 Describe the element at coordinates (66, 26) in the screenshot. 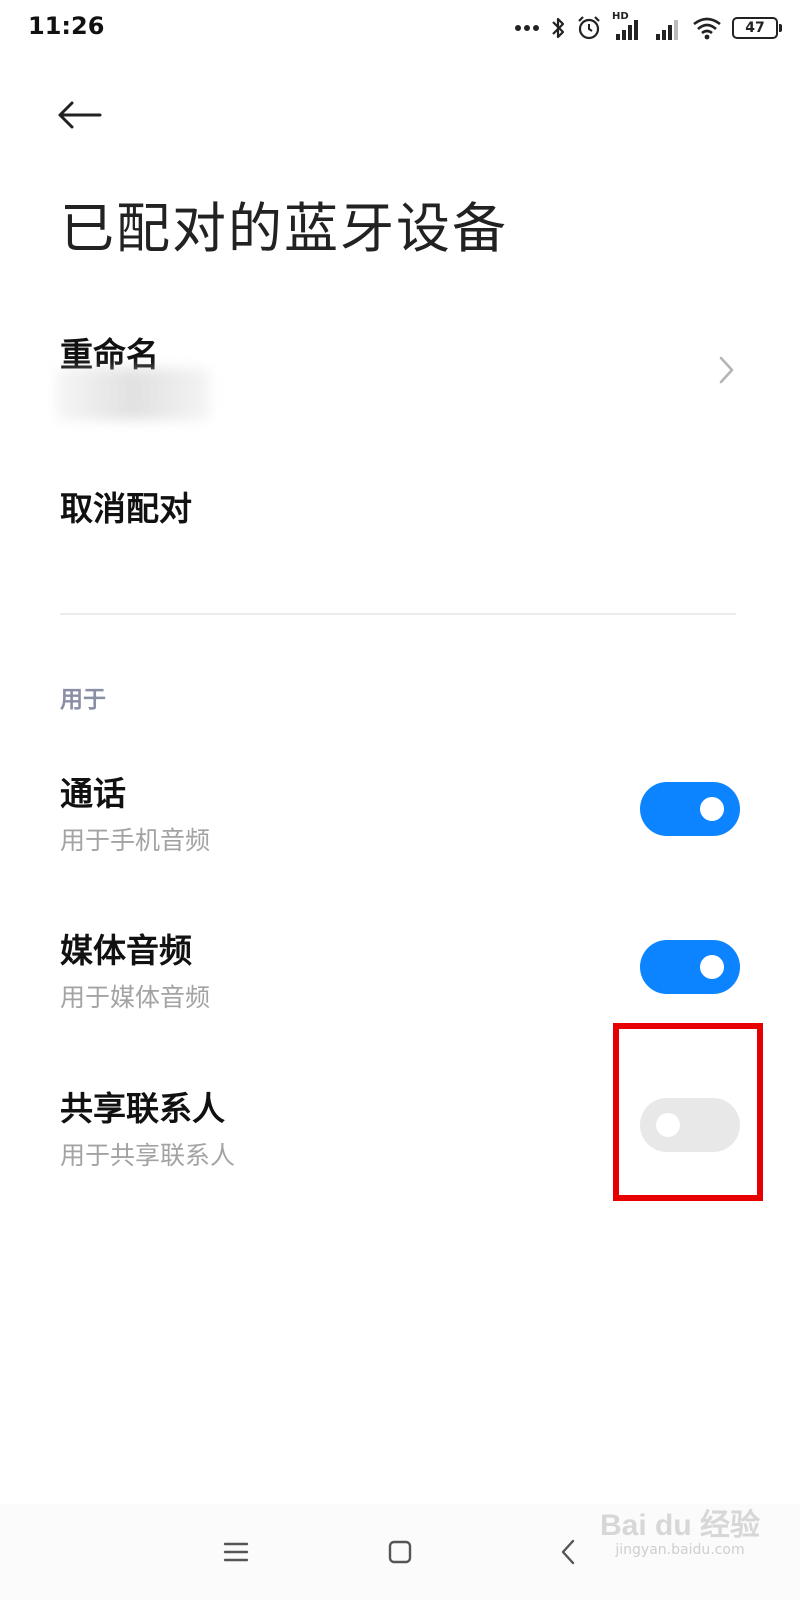

I see `status-time: 11:26` at that location.